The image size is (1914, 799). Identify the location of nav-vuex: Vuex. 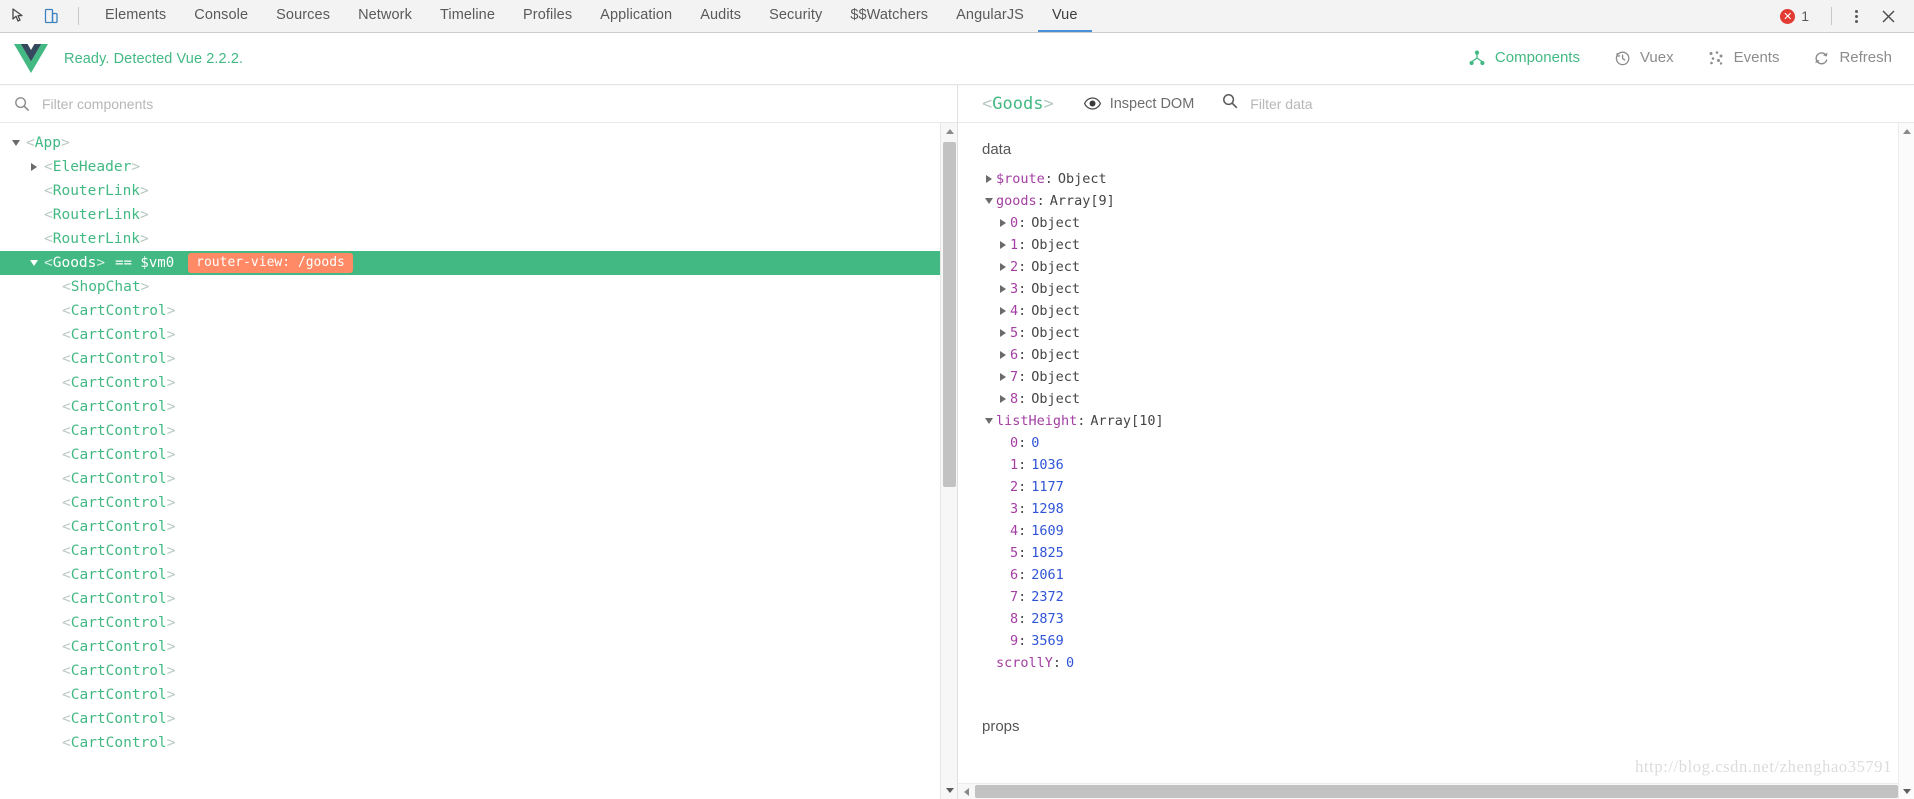
(1644, 58).